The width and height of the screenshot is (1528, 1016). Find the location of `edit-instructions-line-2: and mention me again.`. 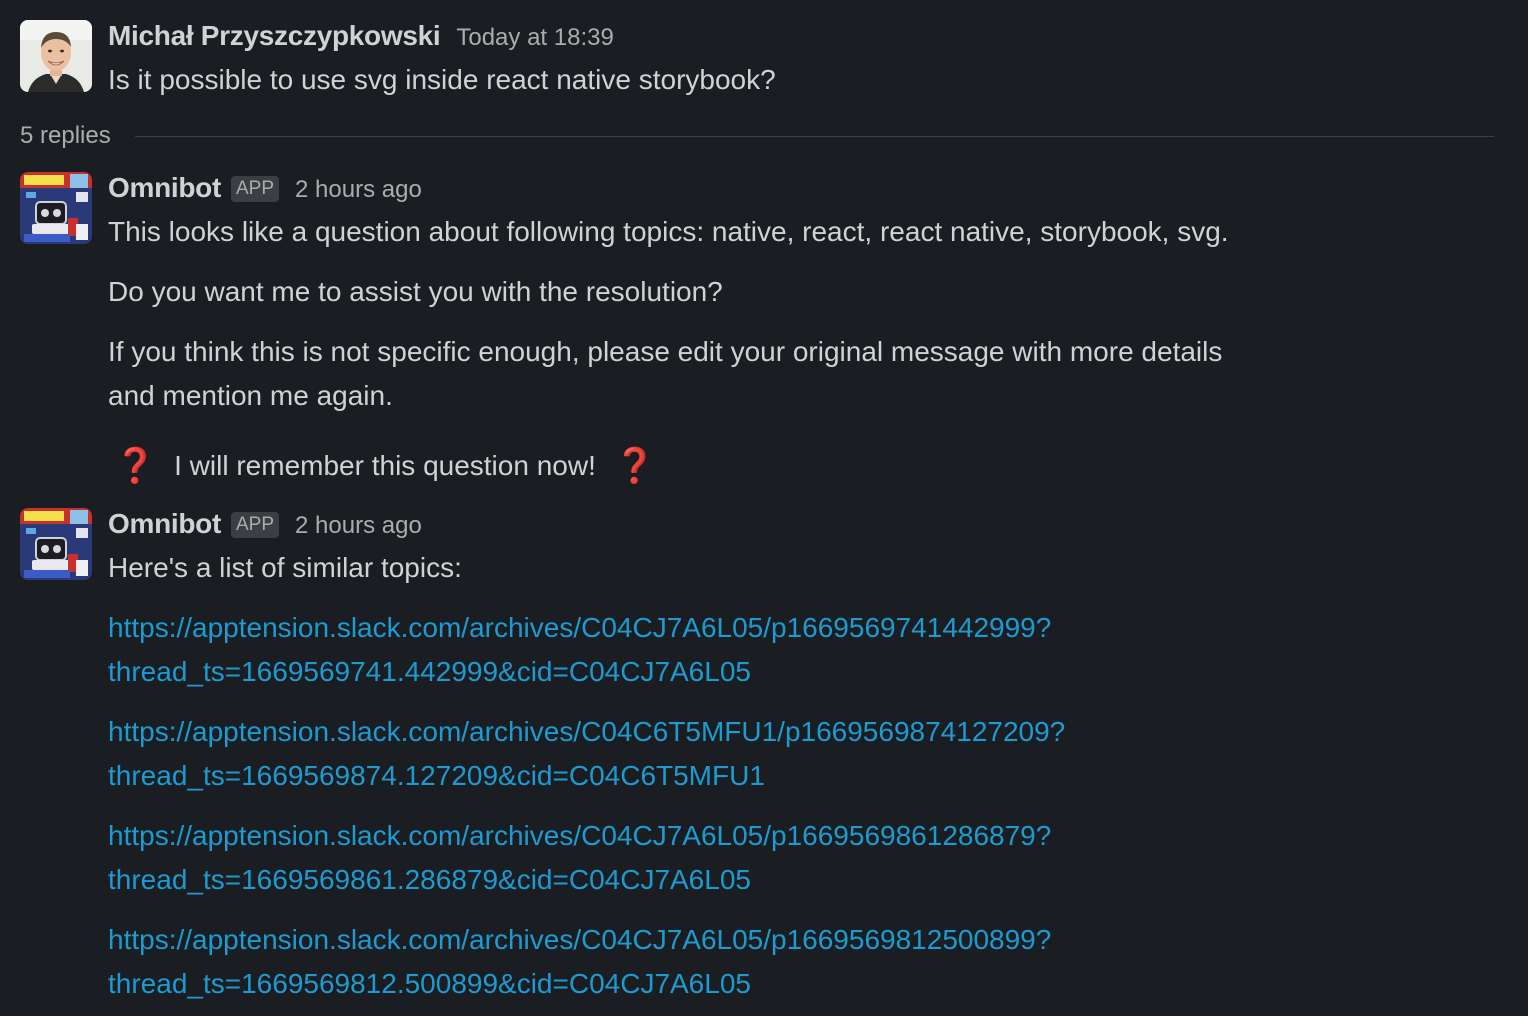

edit-instructions-line-2: and mention me again. is located at coordinates (250, 395).